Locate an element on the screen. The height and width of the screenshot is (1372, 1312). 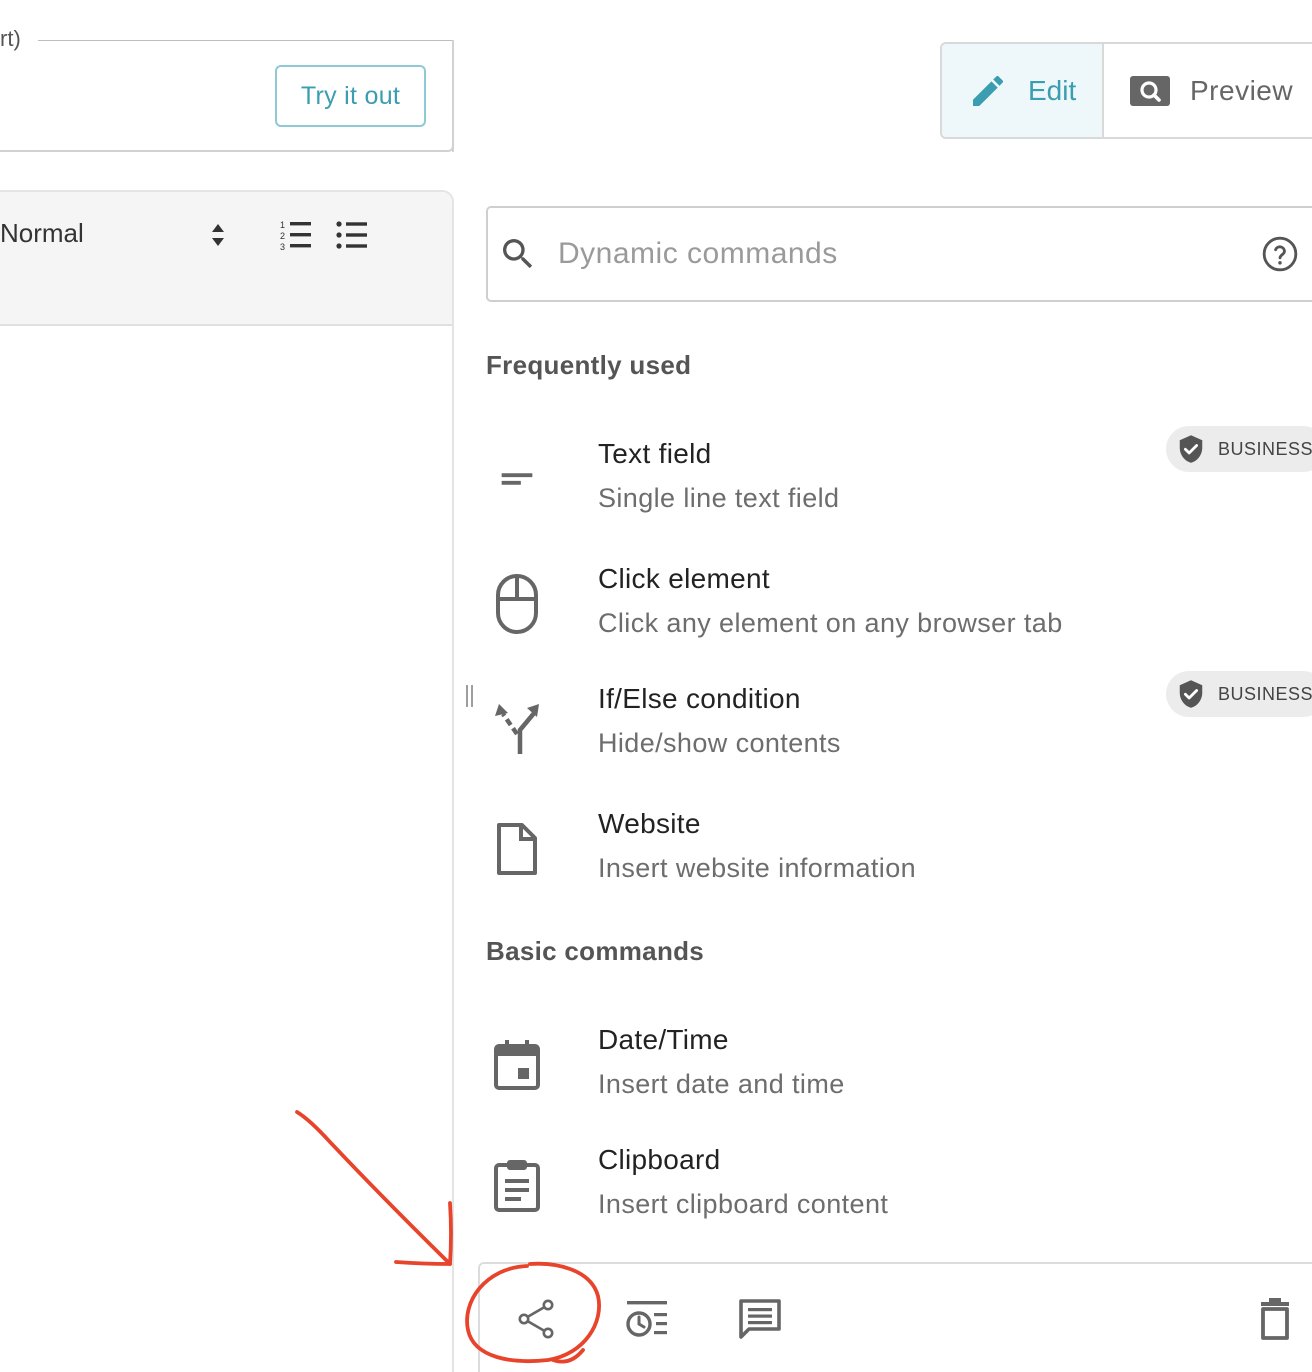
edit-label: Edit is located at coordinates (1052, 90).